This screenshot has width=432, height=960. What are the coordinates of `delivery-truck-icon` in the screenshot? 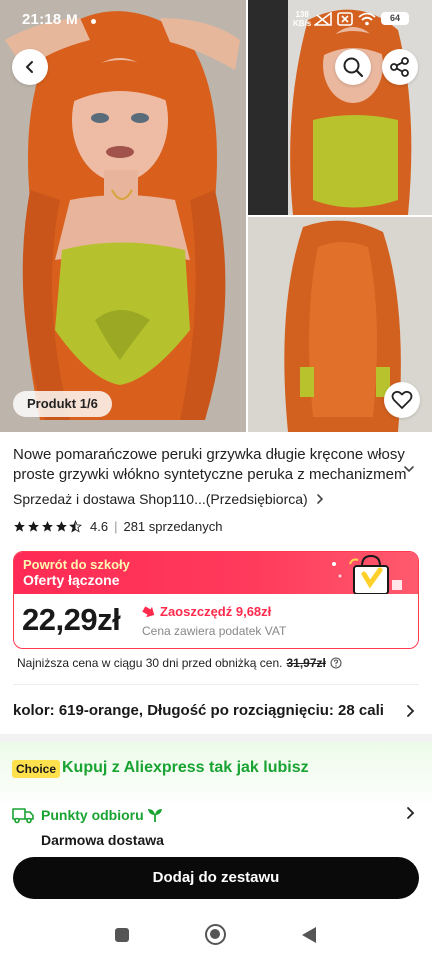 It's located at (23, 816).